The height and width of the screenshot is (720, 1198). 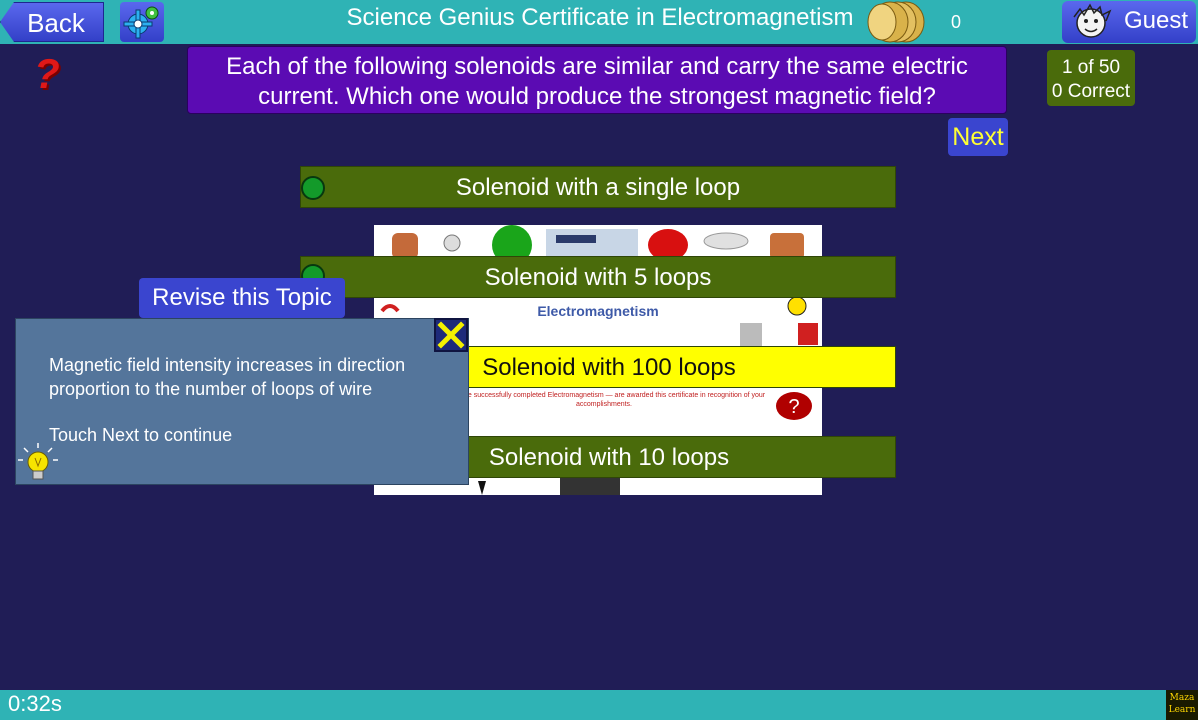 I want to click on settings-button, so click(x=142, y=22).